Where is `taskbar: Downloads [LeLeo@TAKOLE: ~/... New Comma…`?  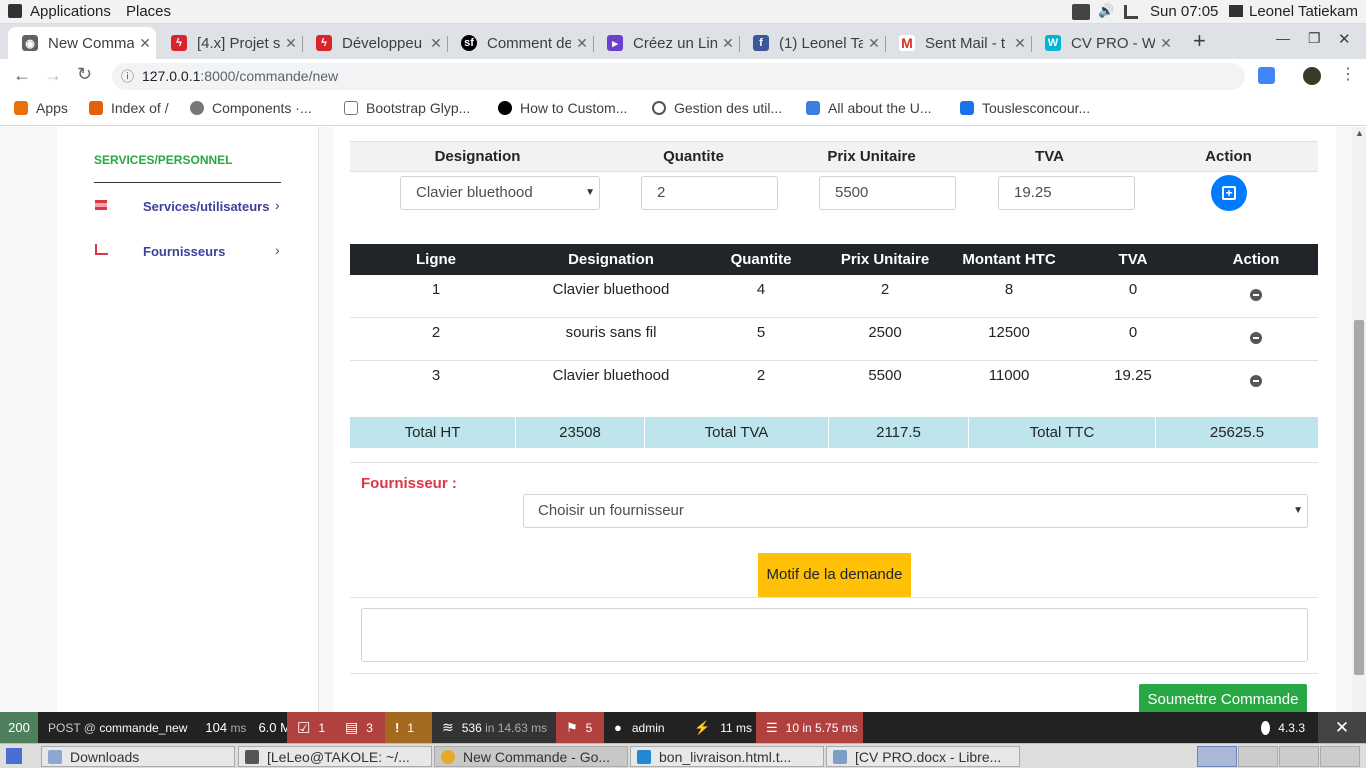
taskbar: Downloads [LeLeo@TAKOLE: ~/... New Comma… is located at coordinates (683, 755).